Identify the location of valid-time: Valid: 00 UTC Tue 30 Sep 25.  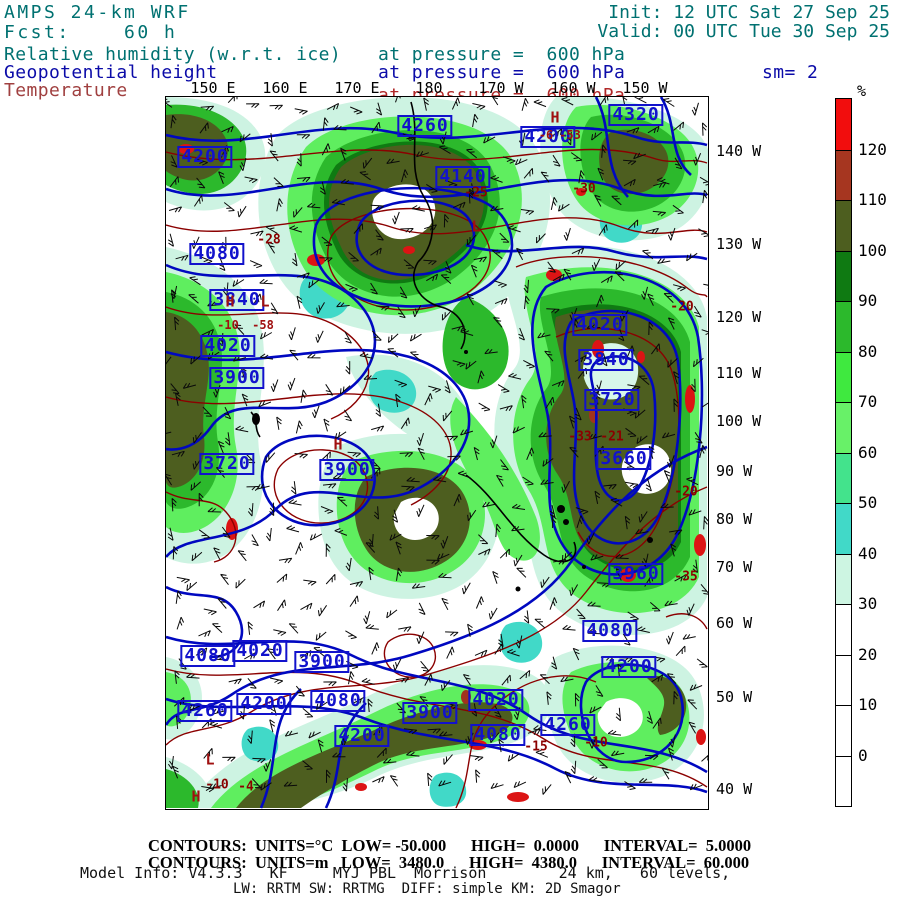
(743, 31).